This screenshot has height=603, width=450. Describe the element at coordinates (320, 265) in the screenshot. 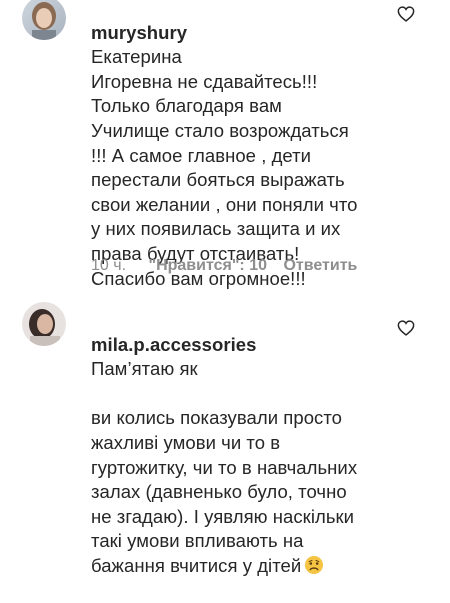

I see `reply-button: Ответить` at that location.